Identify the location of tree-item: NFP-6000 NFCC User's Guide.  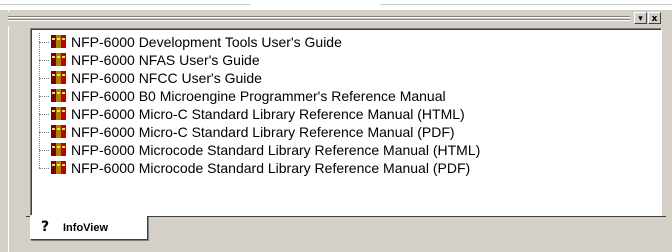
(259, 78).